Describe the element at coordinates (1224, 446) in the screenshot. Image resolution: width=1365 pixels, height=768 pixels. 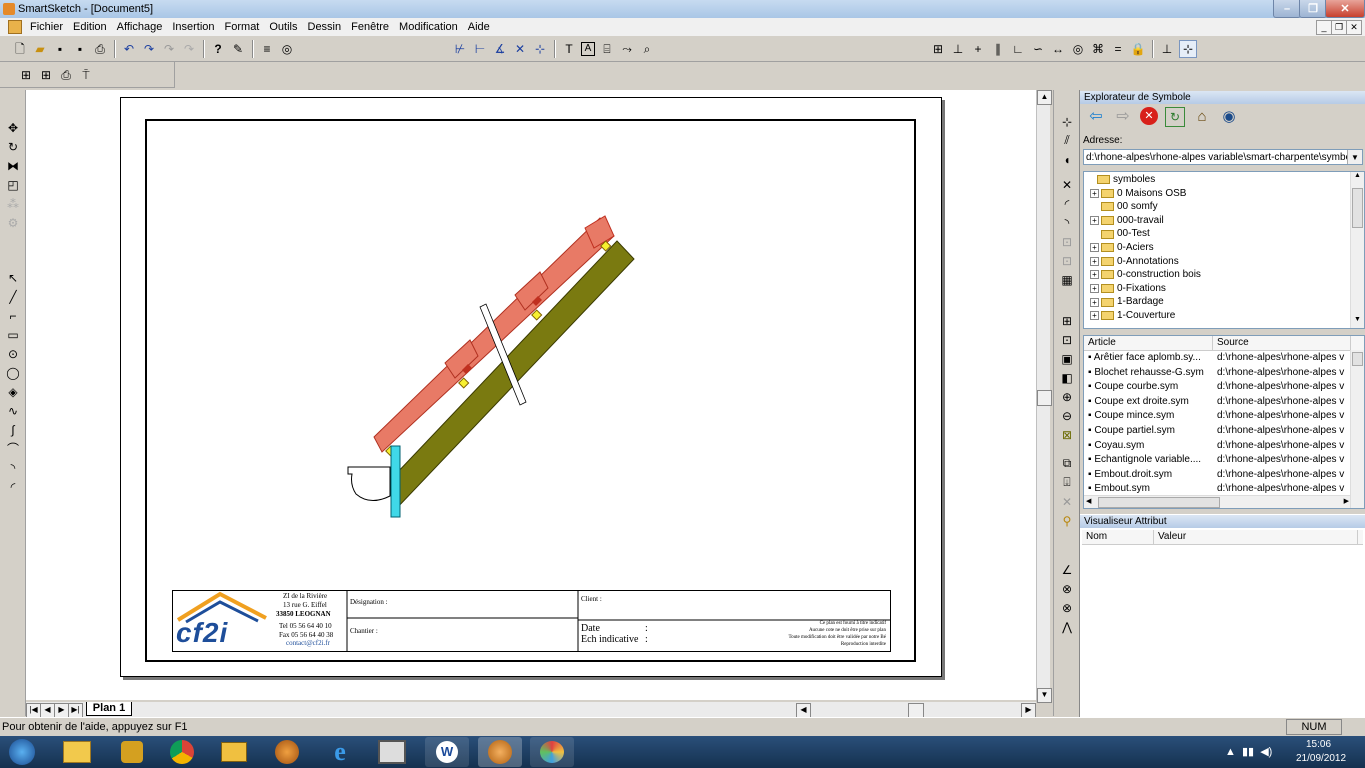
I see `symbol-list-item: ▪ Coyau.sym d:\rhone-alpes\rhone-alpes v` at that location.